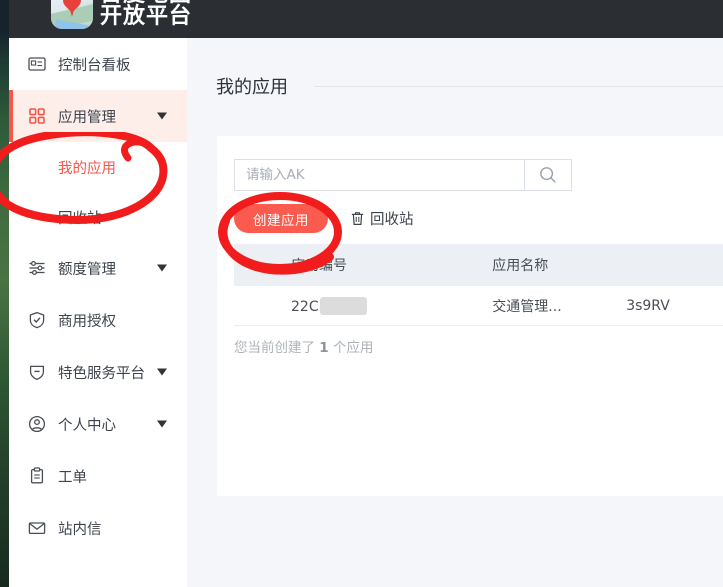 This screenshot has width=723, height=587. I want to click on sidebar-item-label: 工单, so click(72, 477).